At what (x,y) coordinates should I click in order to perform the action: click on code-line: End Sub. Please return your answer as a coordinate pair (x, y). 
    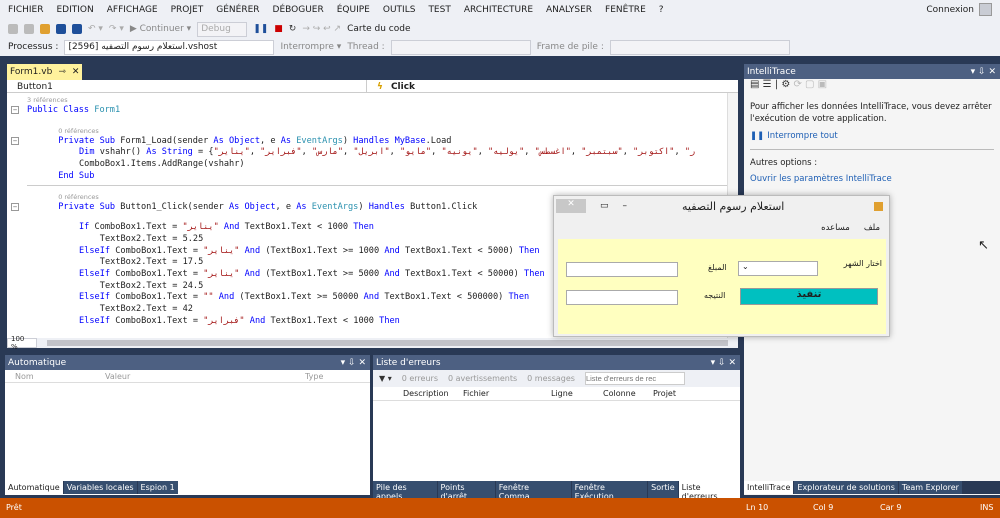
    Looking at the image, I should click on (76, 176).